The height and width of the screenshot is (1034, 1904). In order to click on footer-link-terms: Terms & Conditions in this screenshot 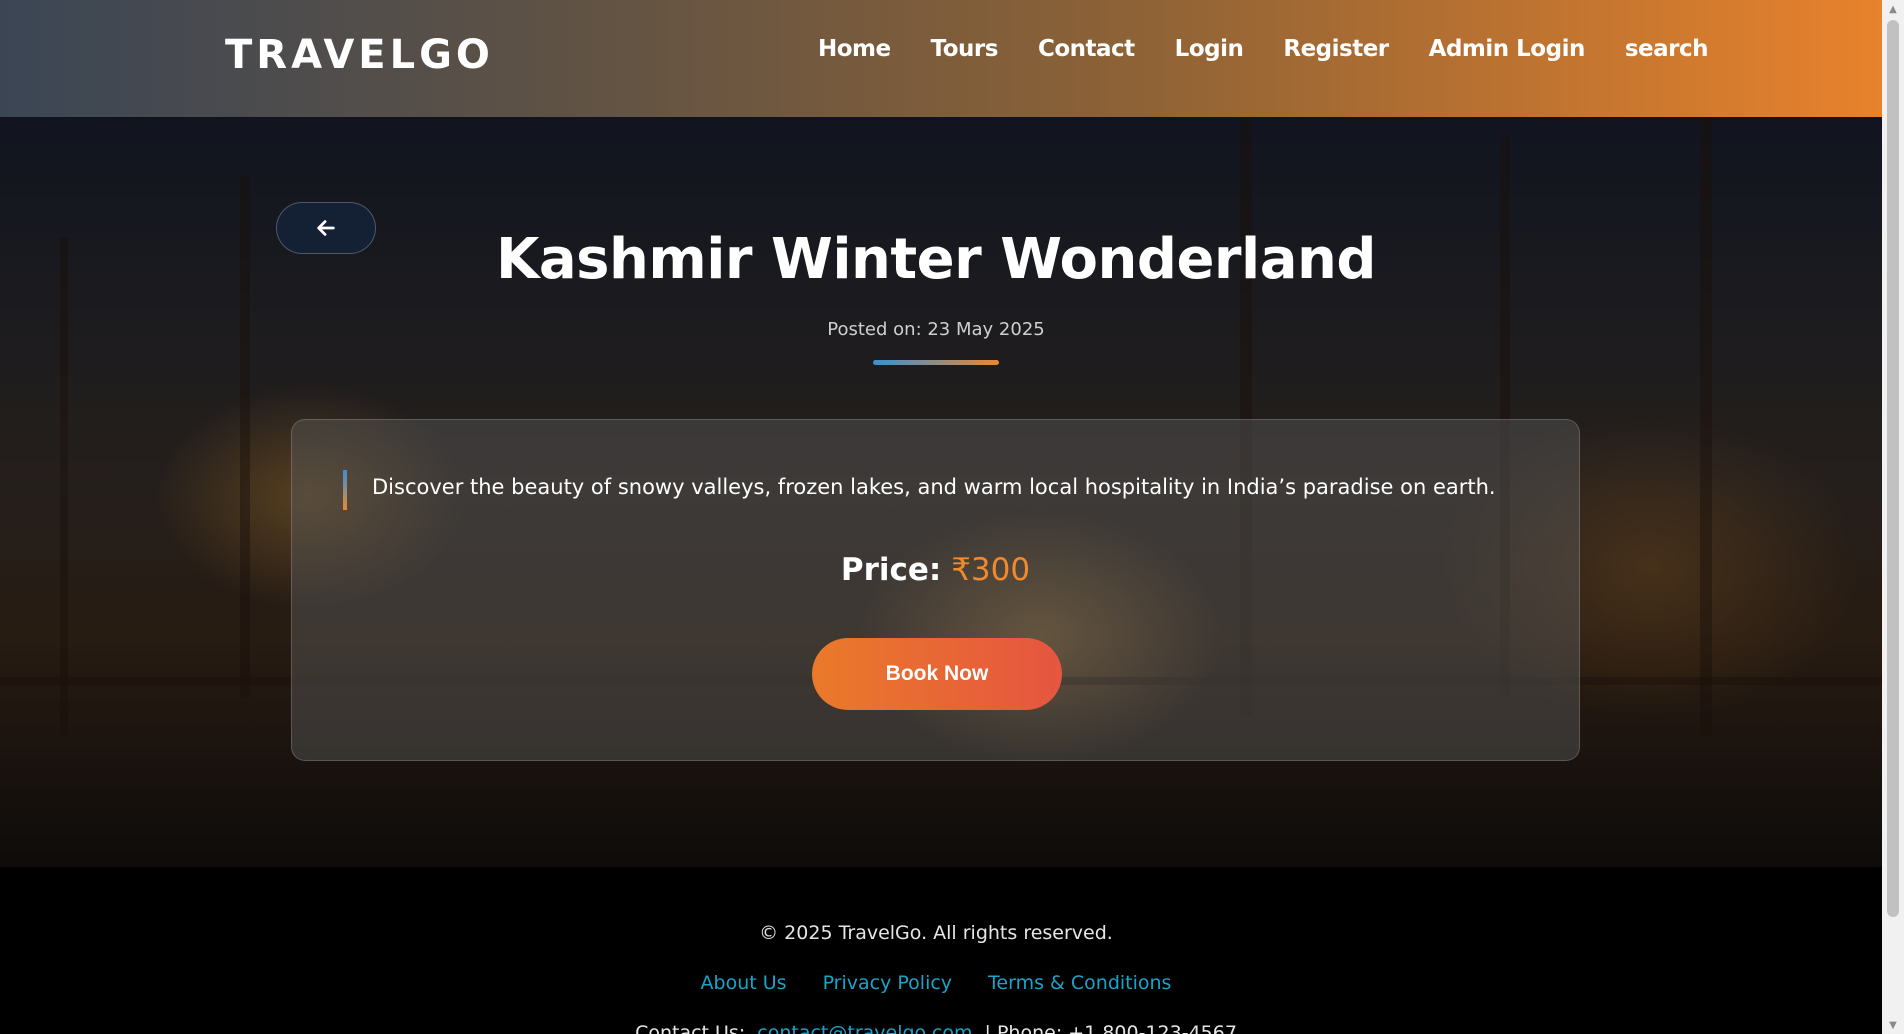, I will do `click(1079, 983)`.